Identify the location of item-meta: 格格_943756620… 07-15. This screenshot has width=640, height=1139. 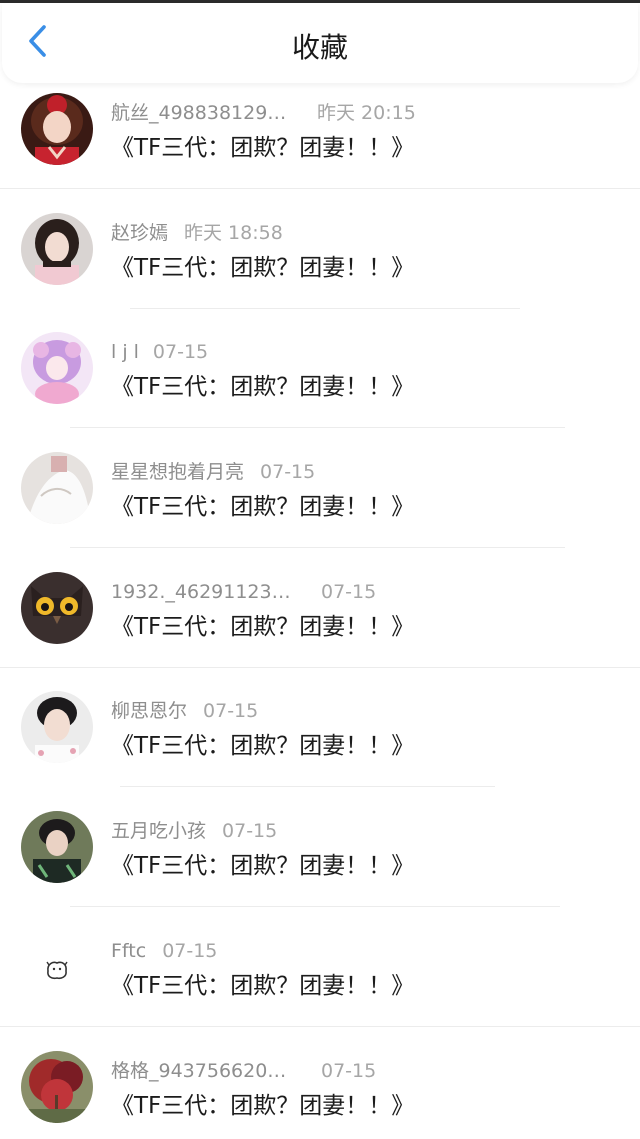
(243, 1071).